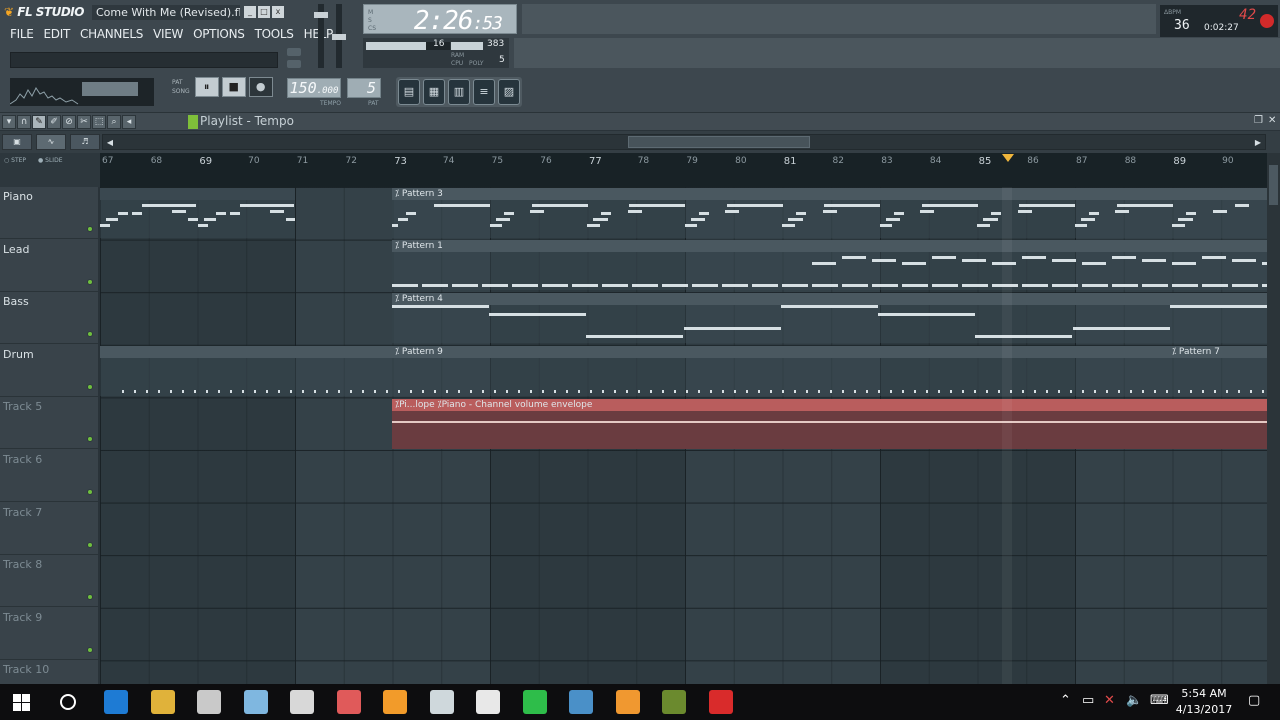  What do you see at coordinates (829, 318) in the screenshot?
I see `bass-pattern-clip: ⁒ Pattern 4` at bounding box center [829, 318].